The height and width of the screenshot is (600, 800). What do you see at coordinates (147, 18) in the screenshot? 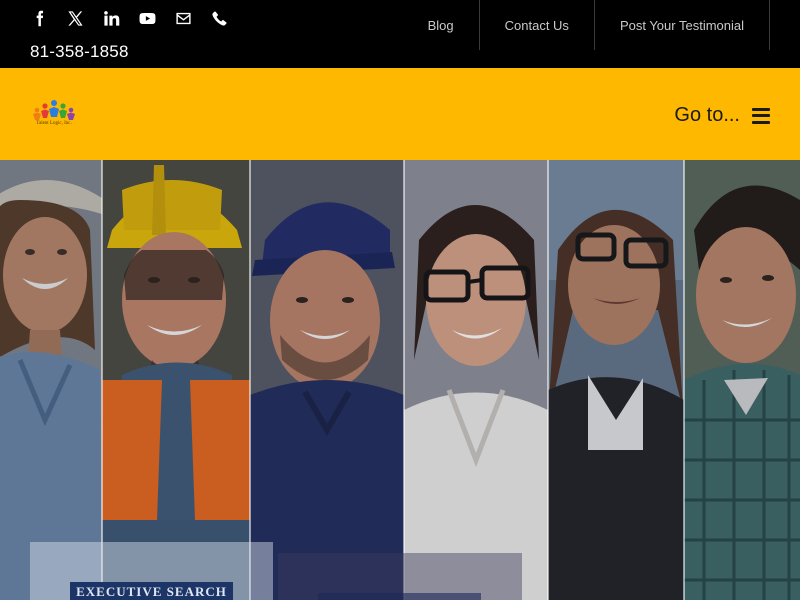
I see `youtube-icon` at bounding box center [147, 18].